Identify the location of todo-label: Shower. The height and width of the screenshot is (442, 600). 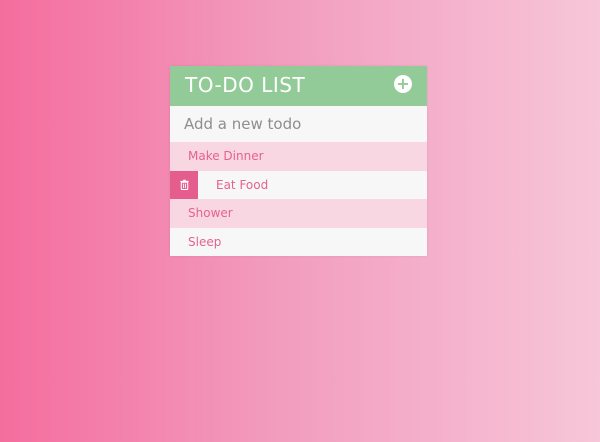
(210, 213).